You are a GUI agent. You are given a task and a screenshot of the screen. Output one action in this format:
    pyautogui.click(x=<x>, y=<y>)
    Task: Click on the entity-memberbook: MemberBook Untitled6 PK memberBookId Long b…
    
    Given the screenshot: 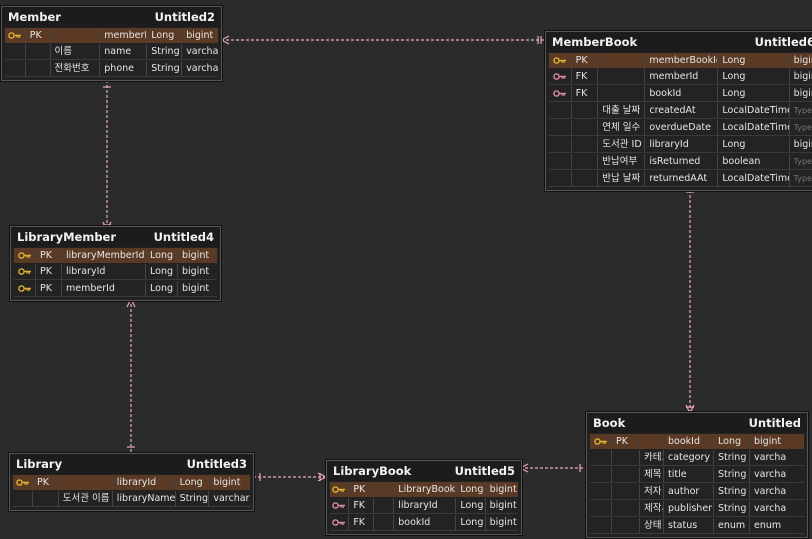 What is the action you would take?
    pyautogui.click(x=678, y=111)
    